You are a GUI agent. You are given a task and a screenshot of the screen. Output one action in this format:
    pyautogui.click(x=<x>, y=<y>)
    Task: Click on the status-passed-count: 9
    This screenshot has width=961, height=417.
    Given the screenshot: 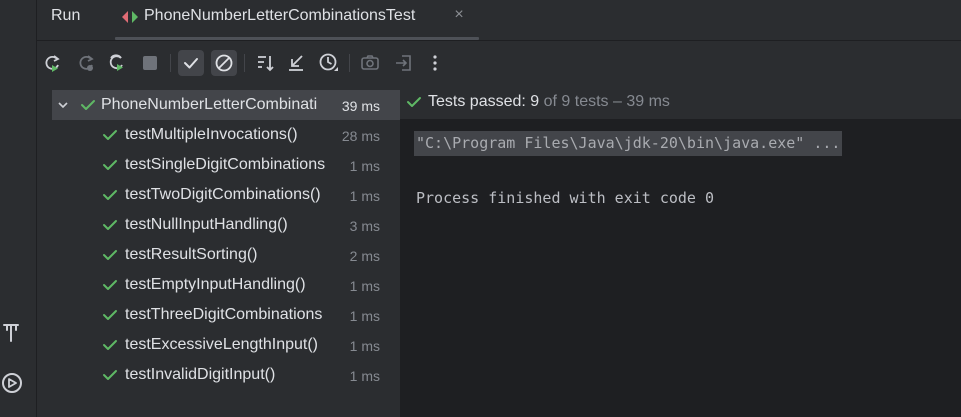 What is the action you would take?
    pyautogui.click(x=535, y=101)
    